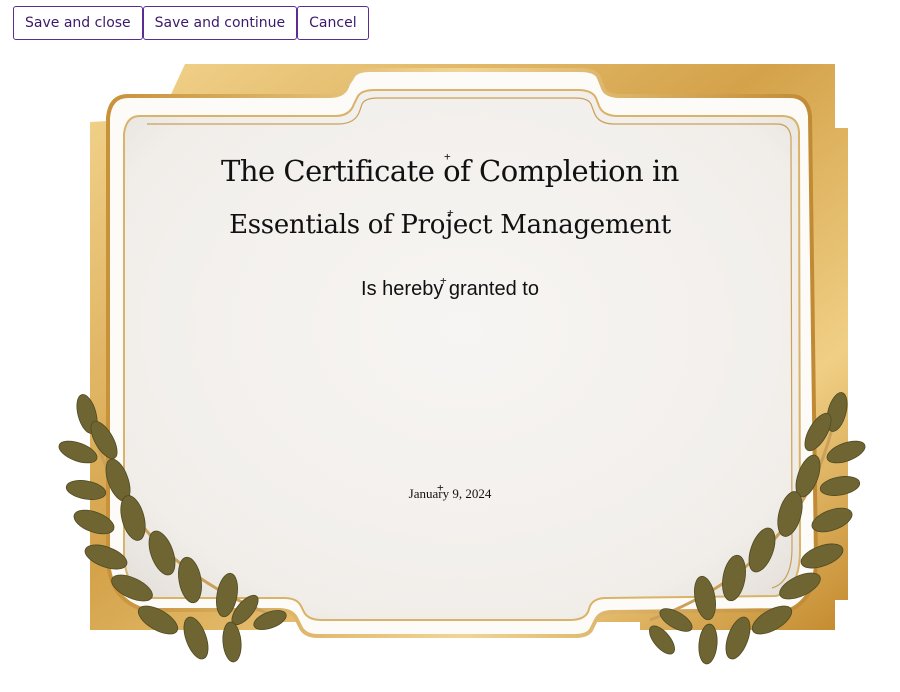  Describe the element at coordinates (333, 23) in the screenshot. I see `cancel-button: Cancel` at that location.